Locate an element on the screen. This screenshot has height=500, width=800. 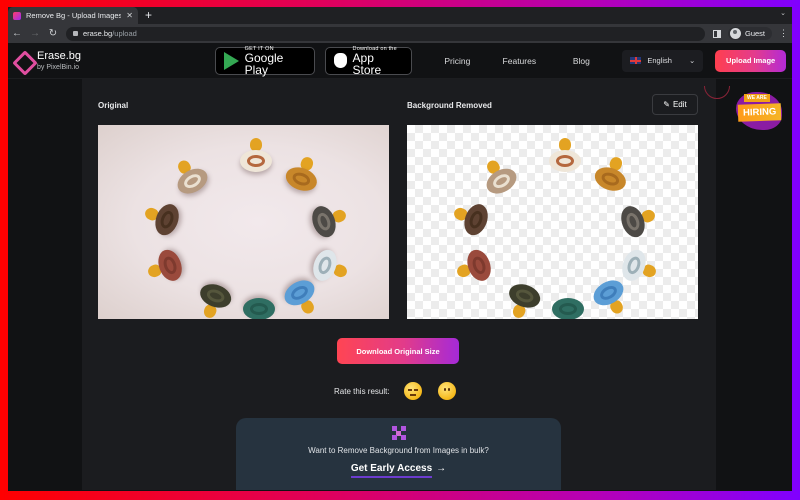
get-early-access-link: Get Early Access → is located at coordinates (398, 470).